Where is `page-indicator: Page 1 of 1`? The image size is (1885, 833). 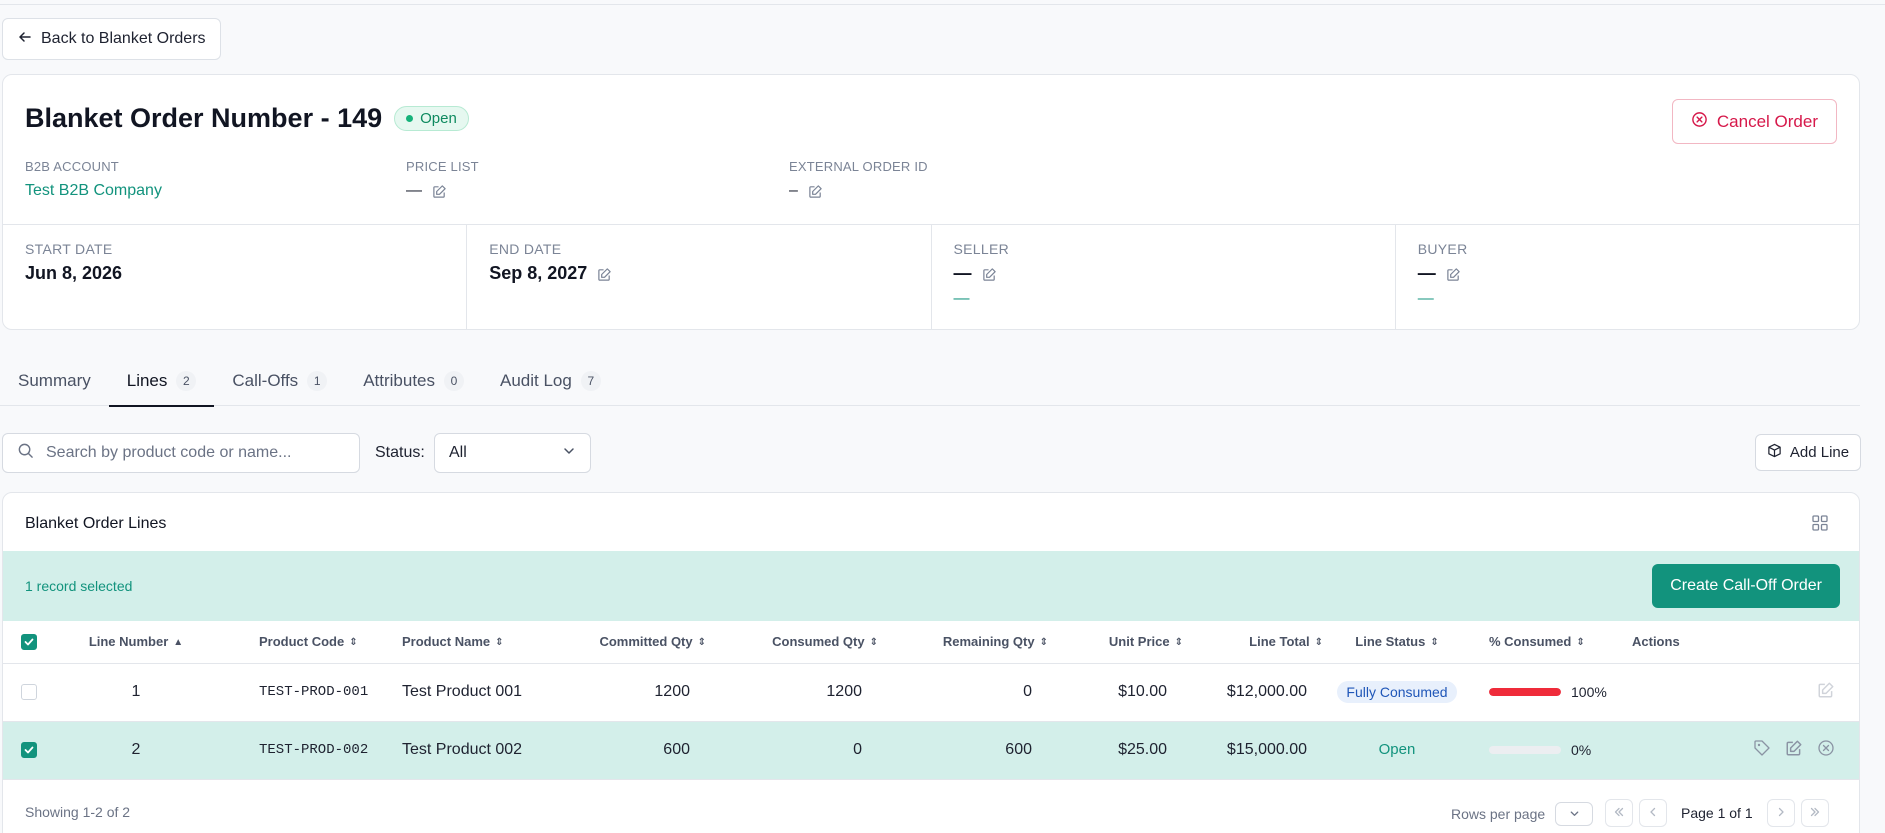
page-indicator: Page 1 of 1 is located at coordinates (1717, 813).